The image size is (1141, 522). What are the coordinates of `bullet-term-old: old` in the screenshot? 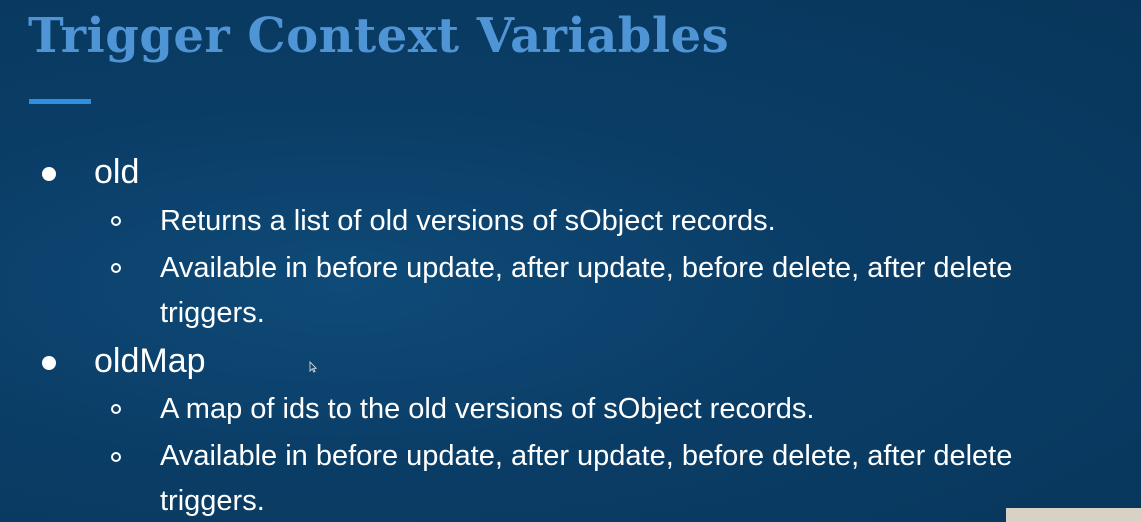 It's located at (117, 172).